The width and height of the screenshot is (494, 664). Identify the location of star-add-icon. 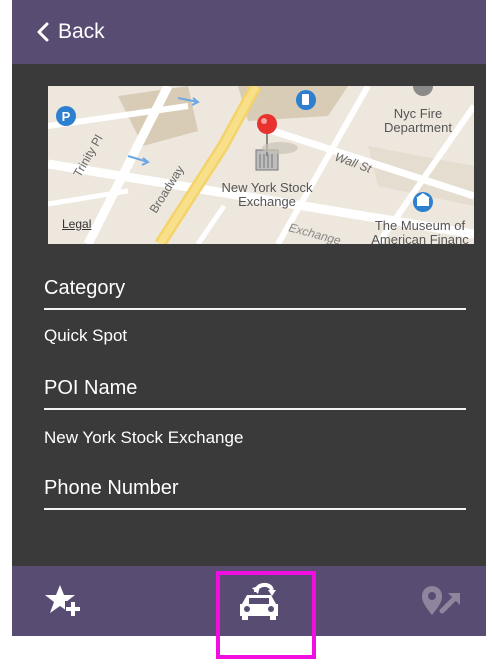
(63, 601).